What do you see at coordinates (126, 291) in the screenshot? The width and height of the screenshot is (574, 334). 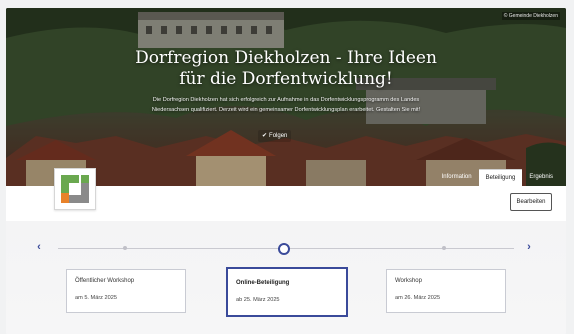 I see `timeline-card: Öffentlicher Workshop am 5. März 2025` at bounding box center [126, 291].